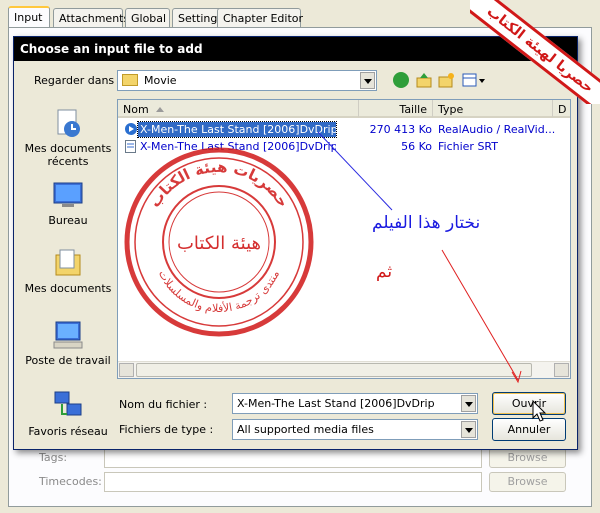 The image size is (600, 513). I want to click on exclusive-banner: حصريا لهيئة الكتاب, so click(535, 52).